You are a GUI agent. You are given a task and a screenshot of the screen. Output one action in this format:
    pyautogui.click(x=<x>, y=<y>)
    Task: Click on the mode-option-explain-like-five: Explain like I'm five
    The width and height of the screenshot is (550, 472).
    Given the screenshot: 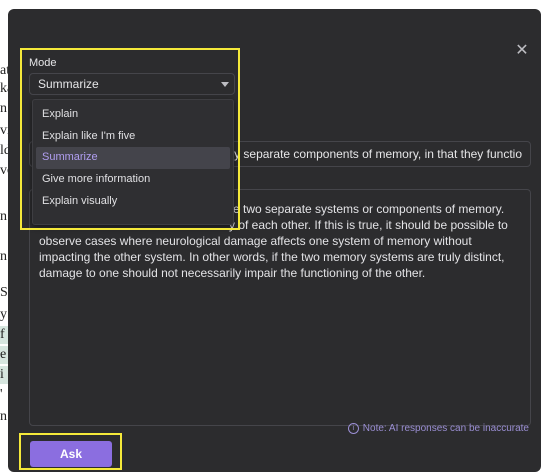 What is the action you would take?
    pyautogui.click(x=133, y=137)
    